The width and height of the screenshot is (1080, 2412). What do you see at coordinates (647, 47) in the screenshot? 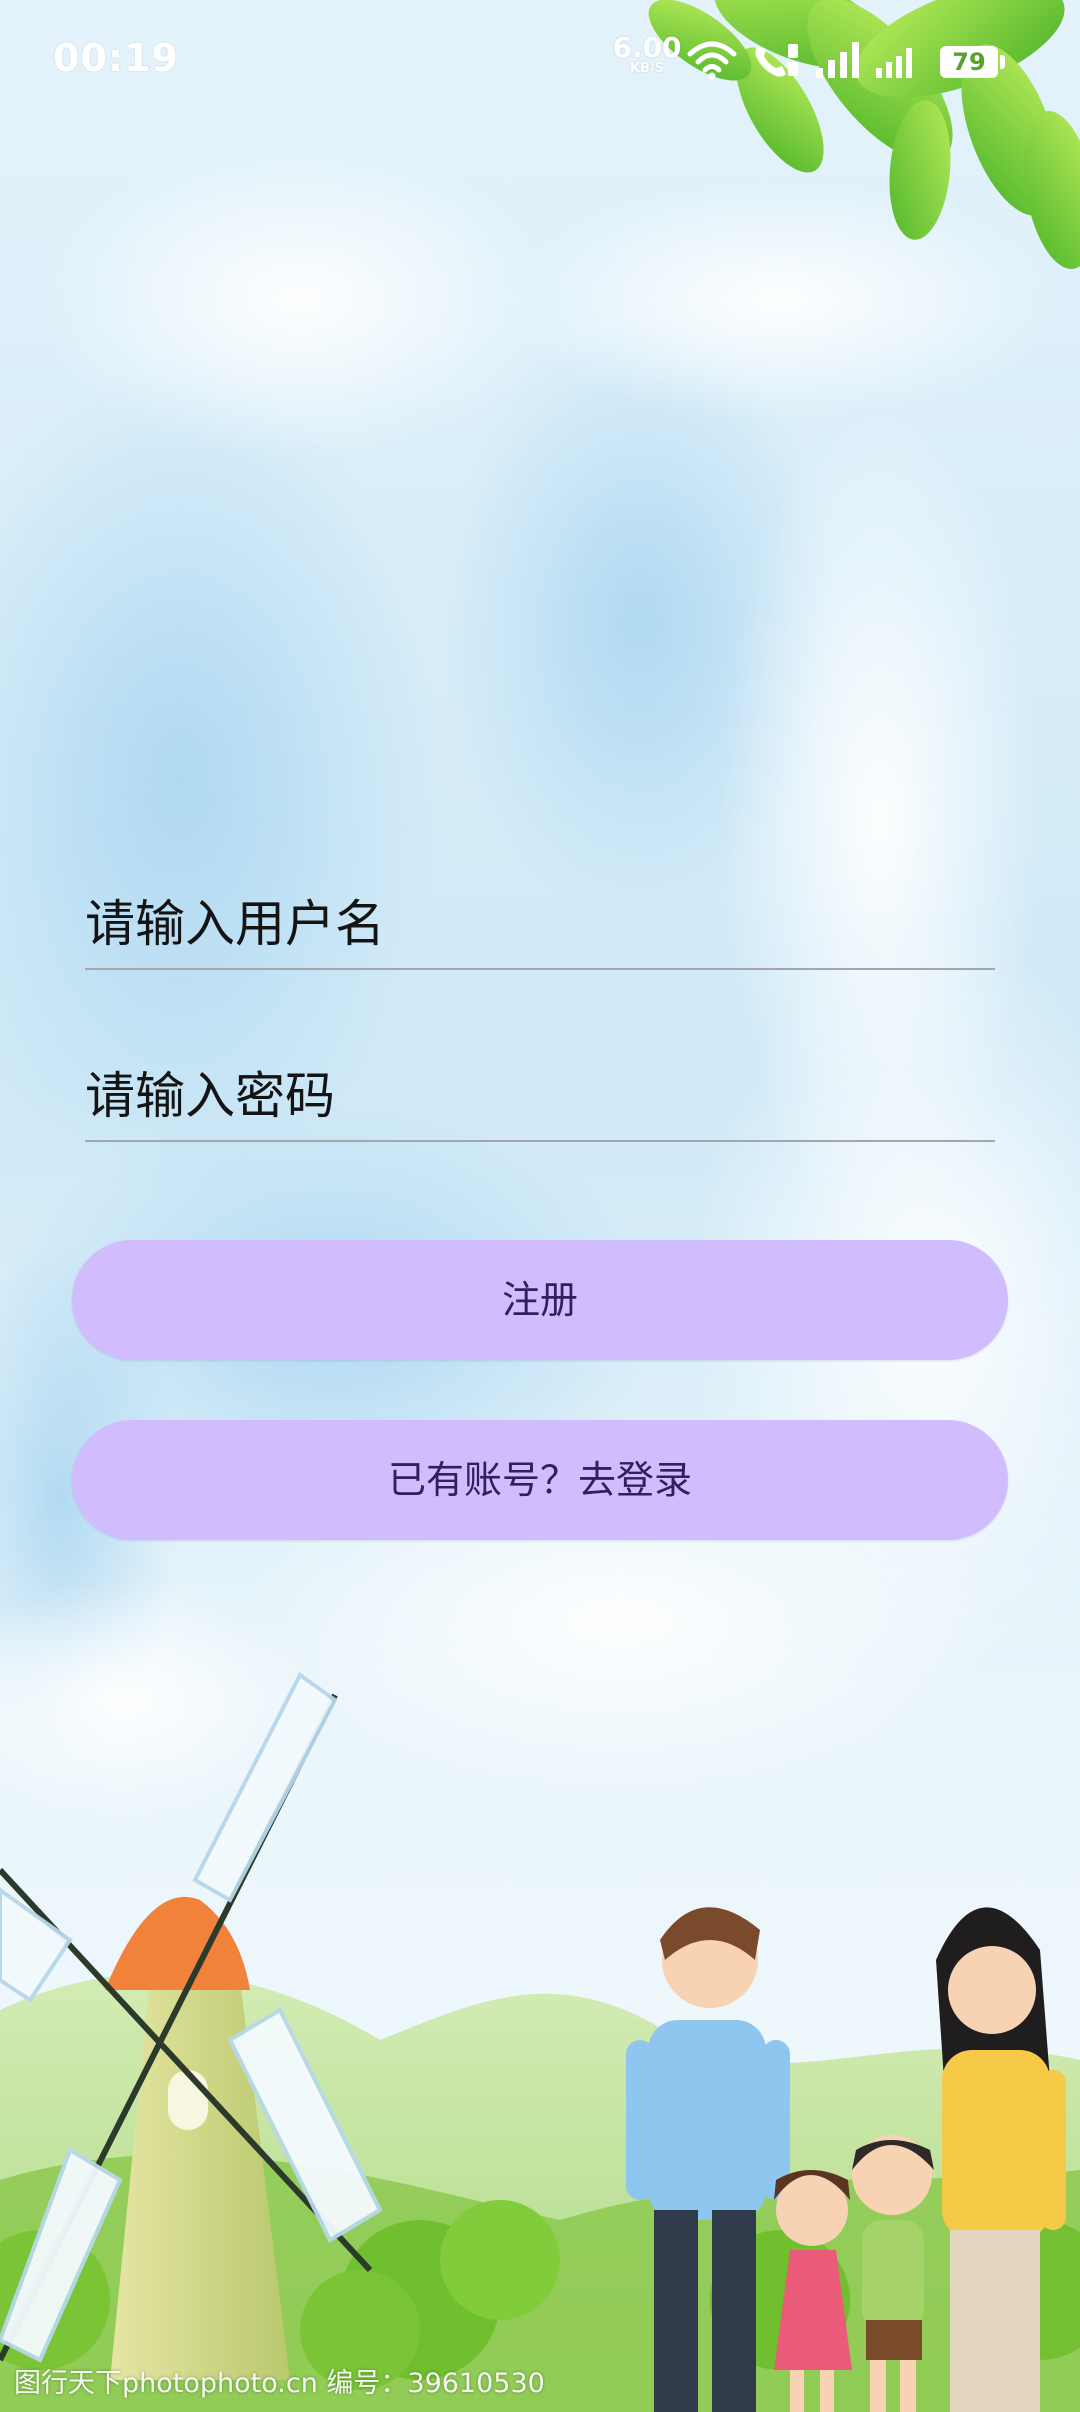
I see `network-speed-value: 6.00` at bounding box center [647, 47].